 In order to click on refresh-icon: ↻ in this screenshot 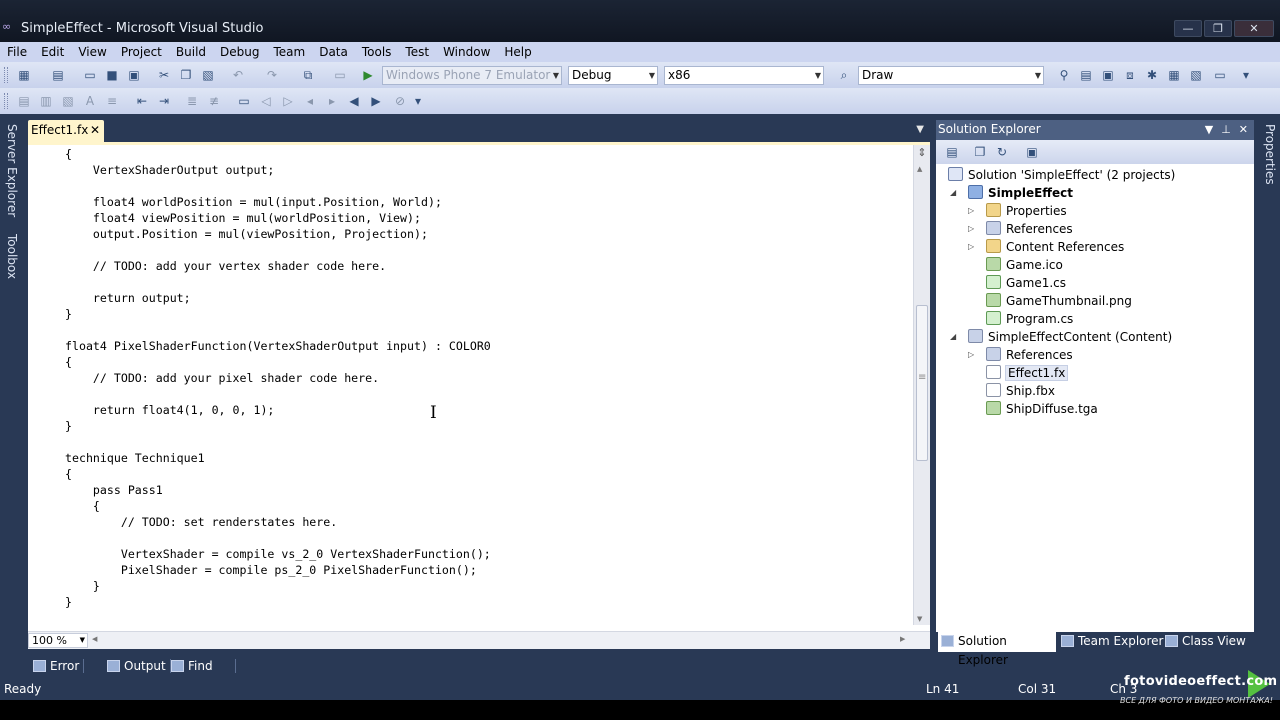, I will do `click(1002, 152)`.